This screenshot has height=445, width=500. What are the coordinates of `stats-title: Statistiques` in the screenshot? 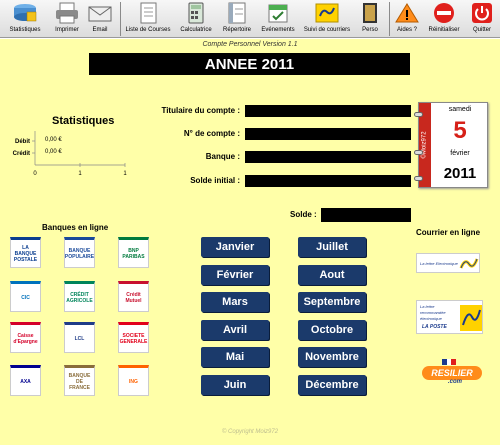 It's located at (83, 121).